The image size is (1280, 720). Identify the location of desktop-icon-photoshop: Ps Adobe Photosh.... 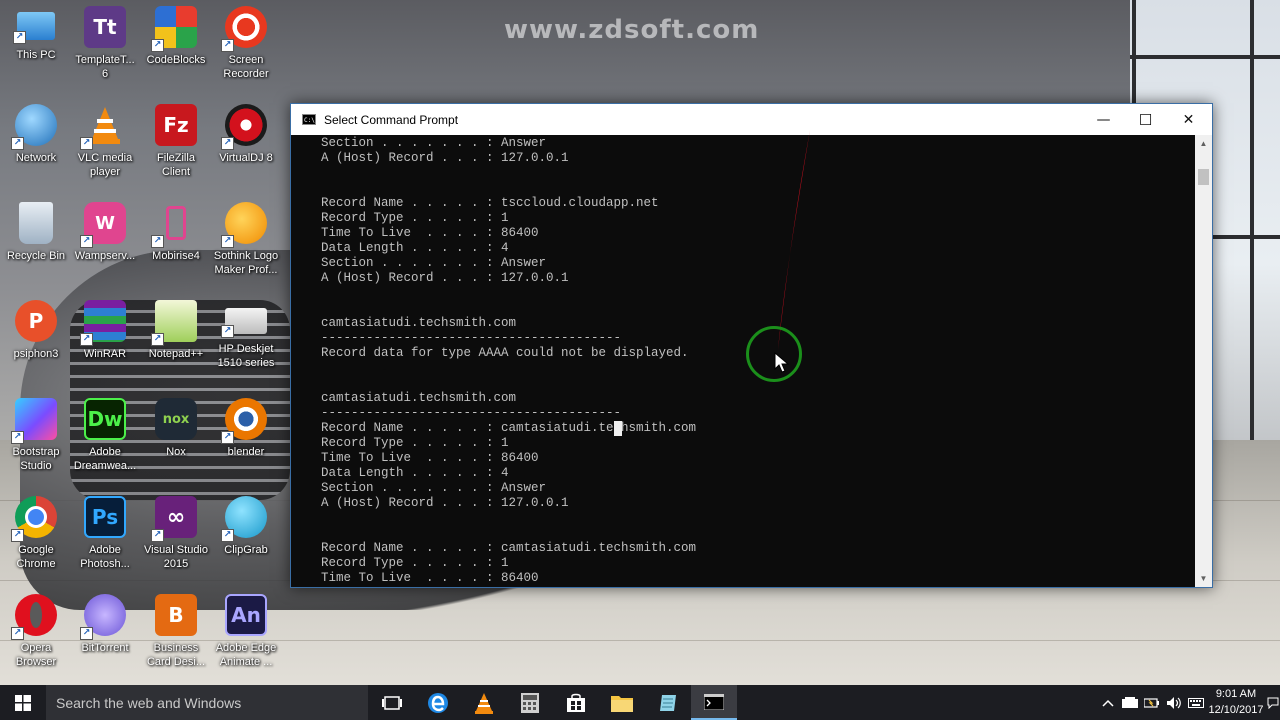
(105, 533).